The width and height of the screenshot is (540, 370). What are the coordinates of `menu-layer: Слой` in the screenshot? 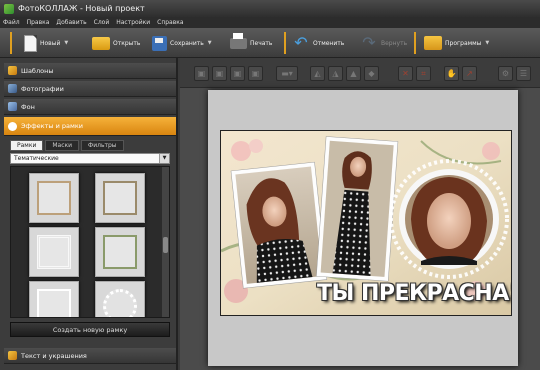 It's located at (102, 22).